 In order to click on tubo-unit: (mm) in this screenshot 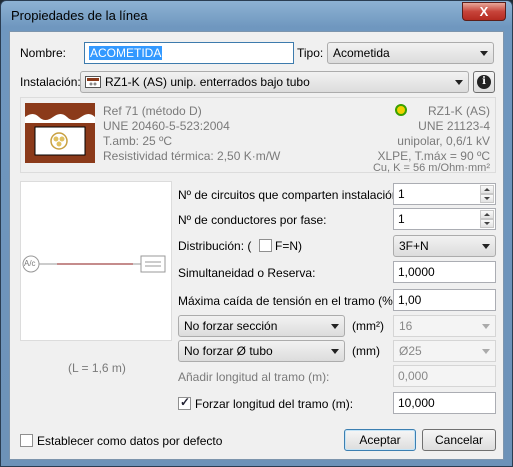, I will do `click(366, 351)`.